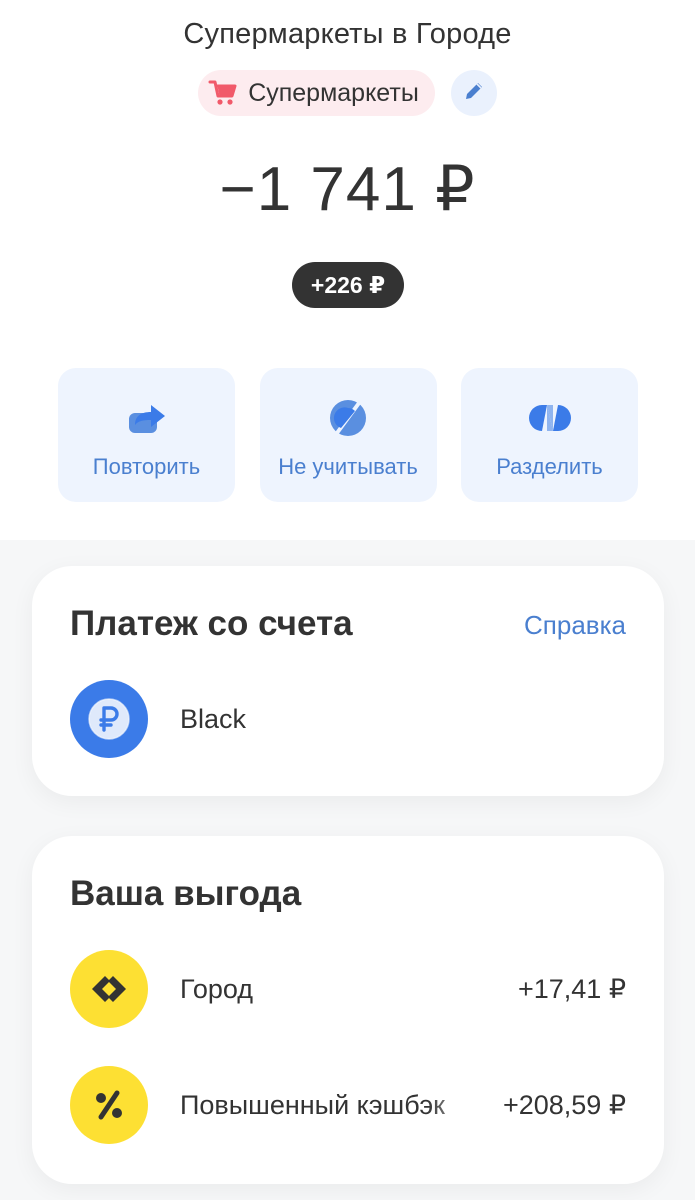  What do you see at coordinates (147, 418) in the screenshot?
I see `repeat-icon` at bounding box center [147, 418].